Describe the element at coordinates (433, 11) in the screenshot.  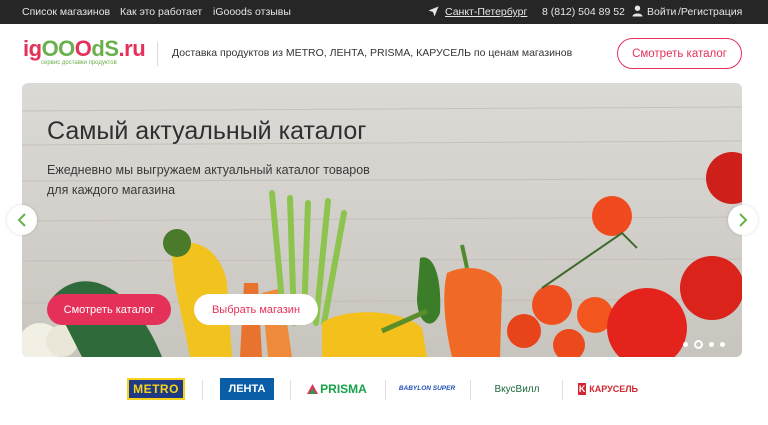
I see `location-arrow-icon` at that location.